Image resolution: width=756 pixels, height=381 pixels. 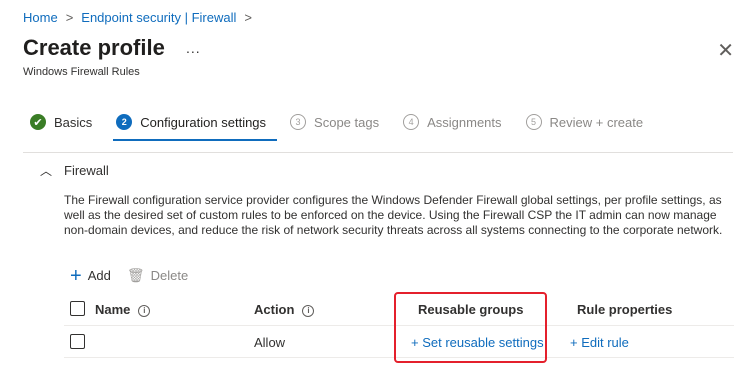 What do you see at coordinates (124, 122) in the screenshot?
I see `step-number-icon: 2` at bounding box center [124, 122].